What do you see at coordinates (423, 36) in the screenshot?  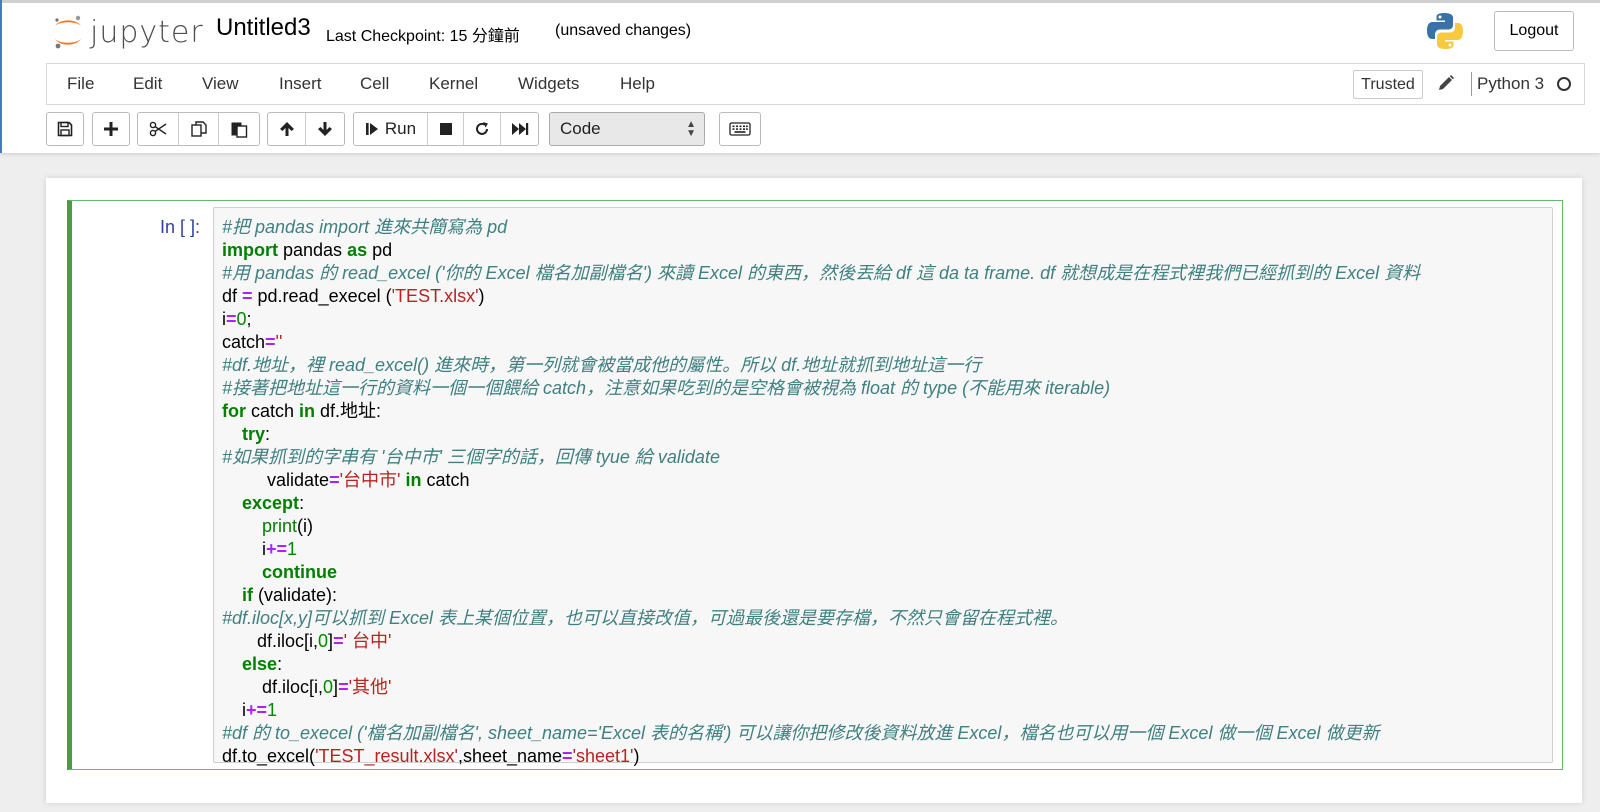 I see `last-checkpoint: Last Checkpoint: 15 分鐘前` at bounding box center [423, 36].